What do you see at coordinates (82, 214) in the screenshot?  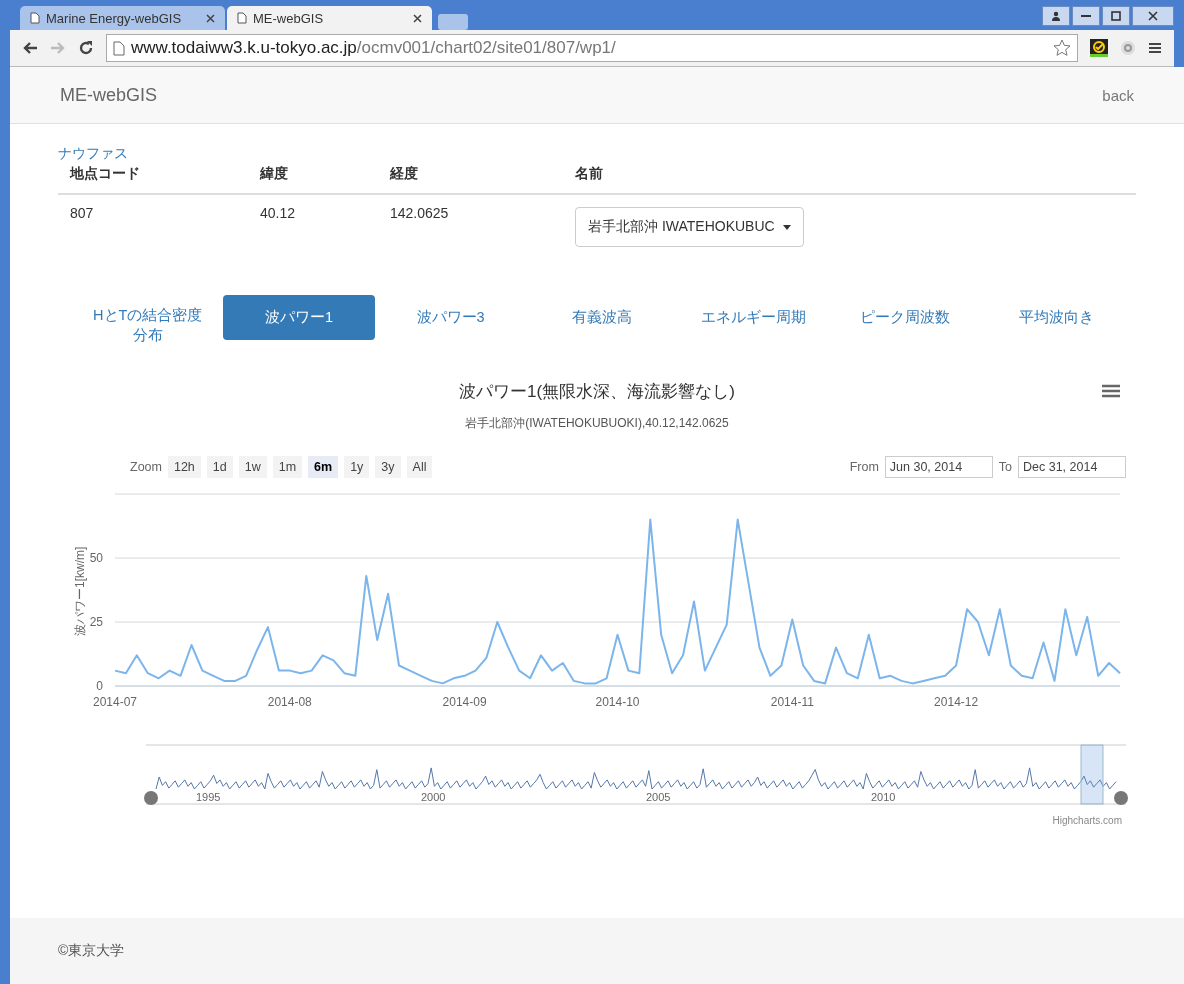 I see `table-cell-text: 807` at bounding box center [82, 214].